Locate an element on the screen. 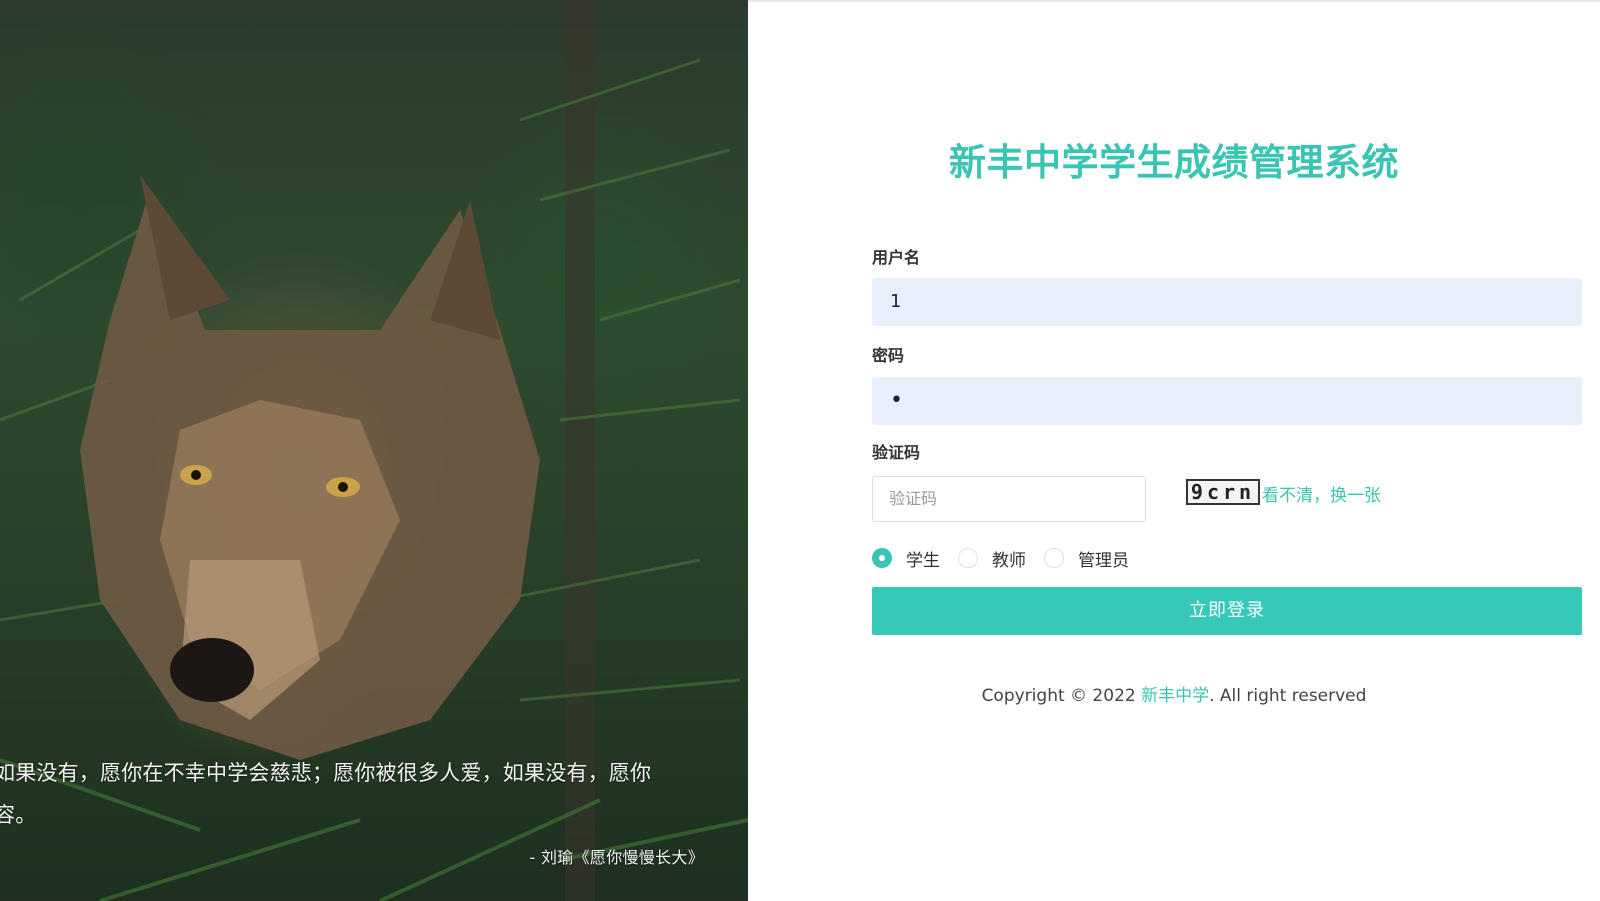 The height and width of the screenshot is (901, 1600). role-student: 学生 is located at coordinates (906, 558).